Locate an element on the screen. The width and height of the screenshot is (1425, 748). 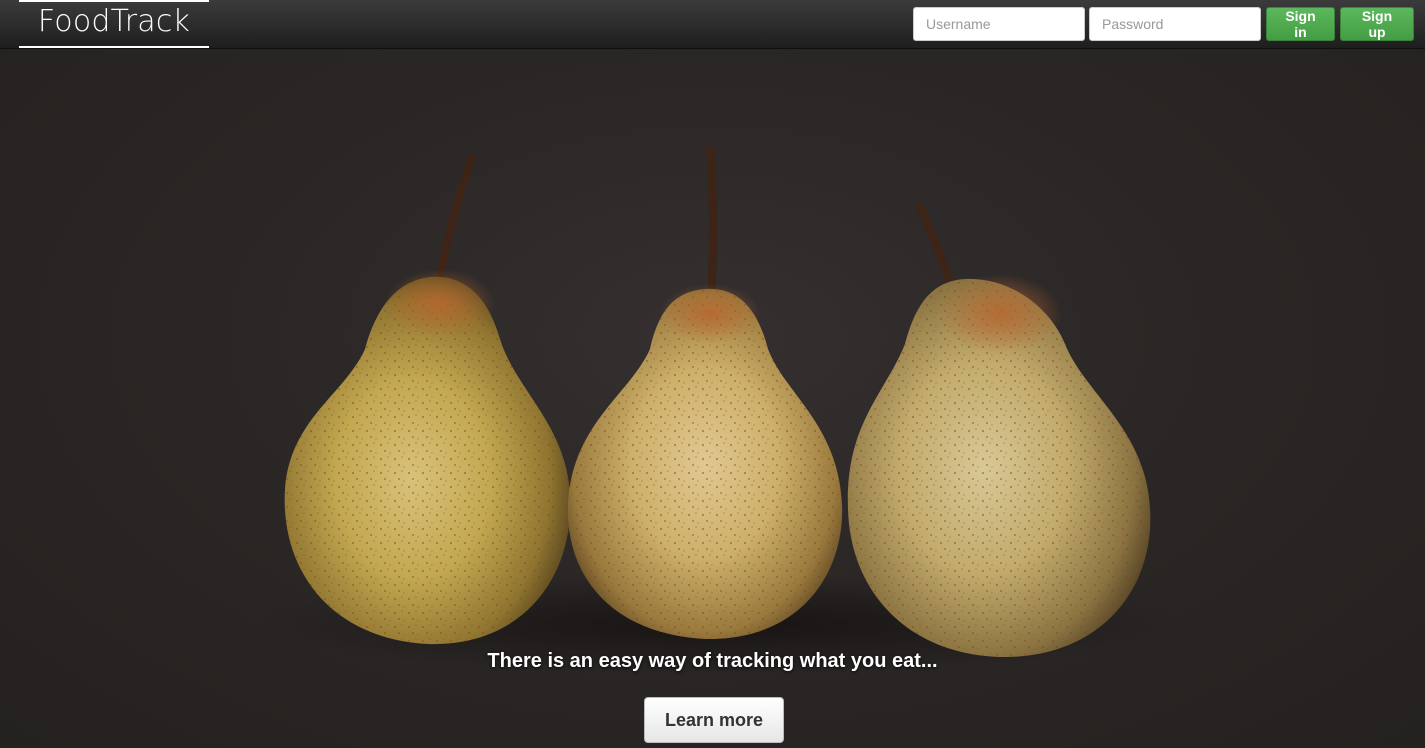
brand-logo: FoodTrack is located at coordinates (114, 24).